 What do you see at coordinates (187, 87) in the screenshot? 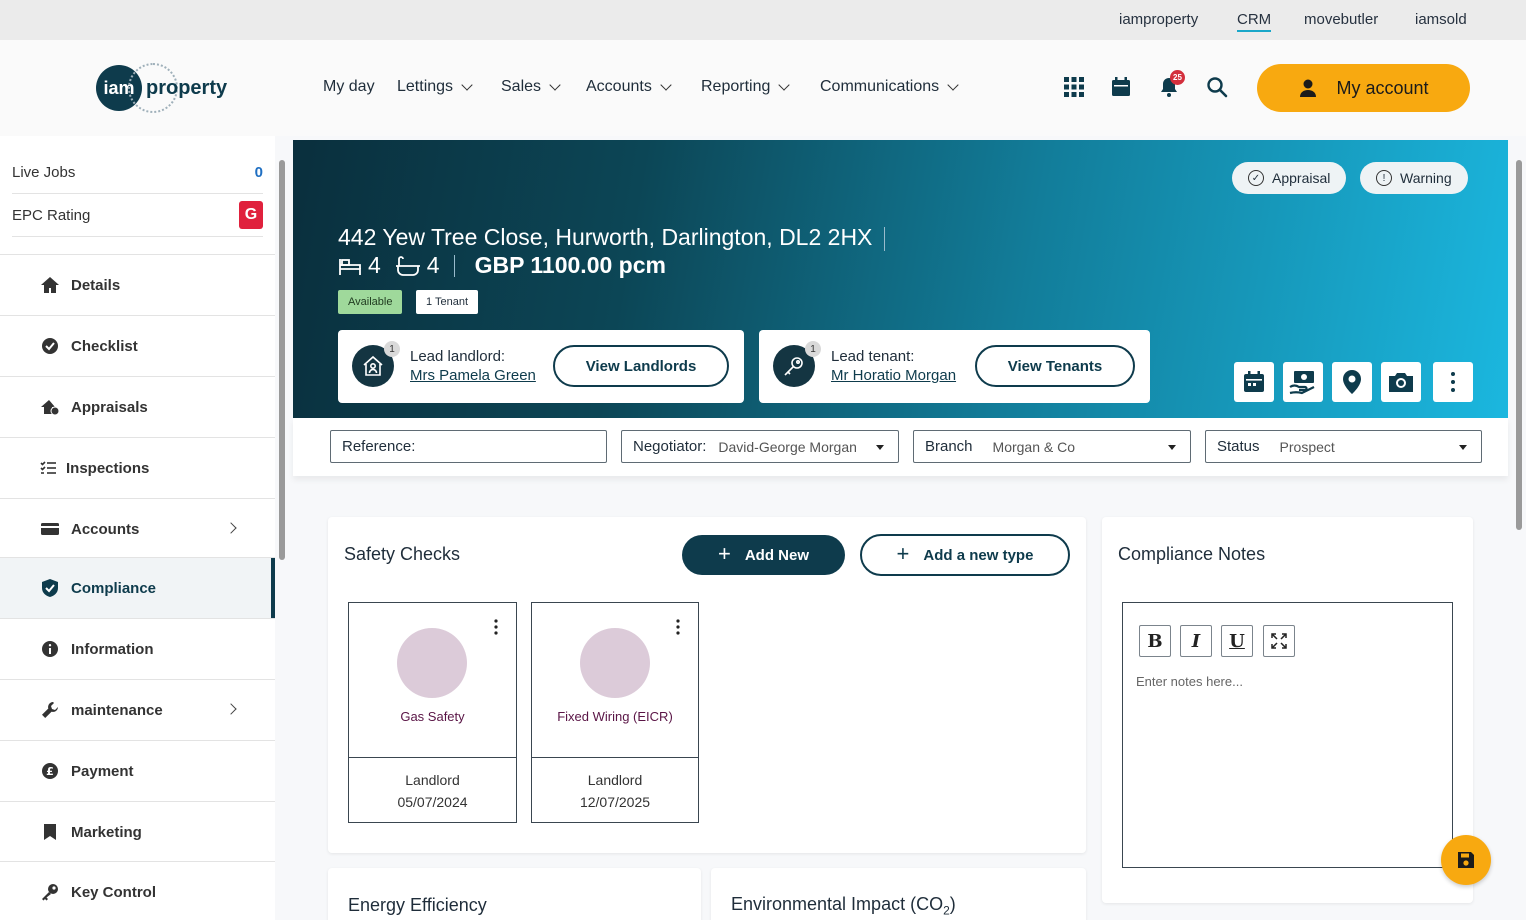
I see `logo-word: property` at bounding box center [187, 87].